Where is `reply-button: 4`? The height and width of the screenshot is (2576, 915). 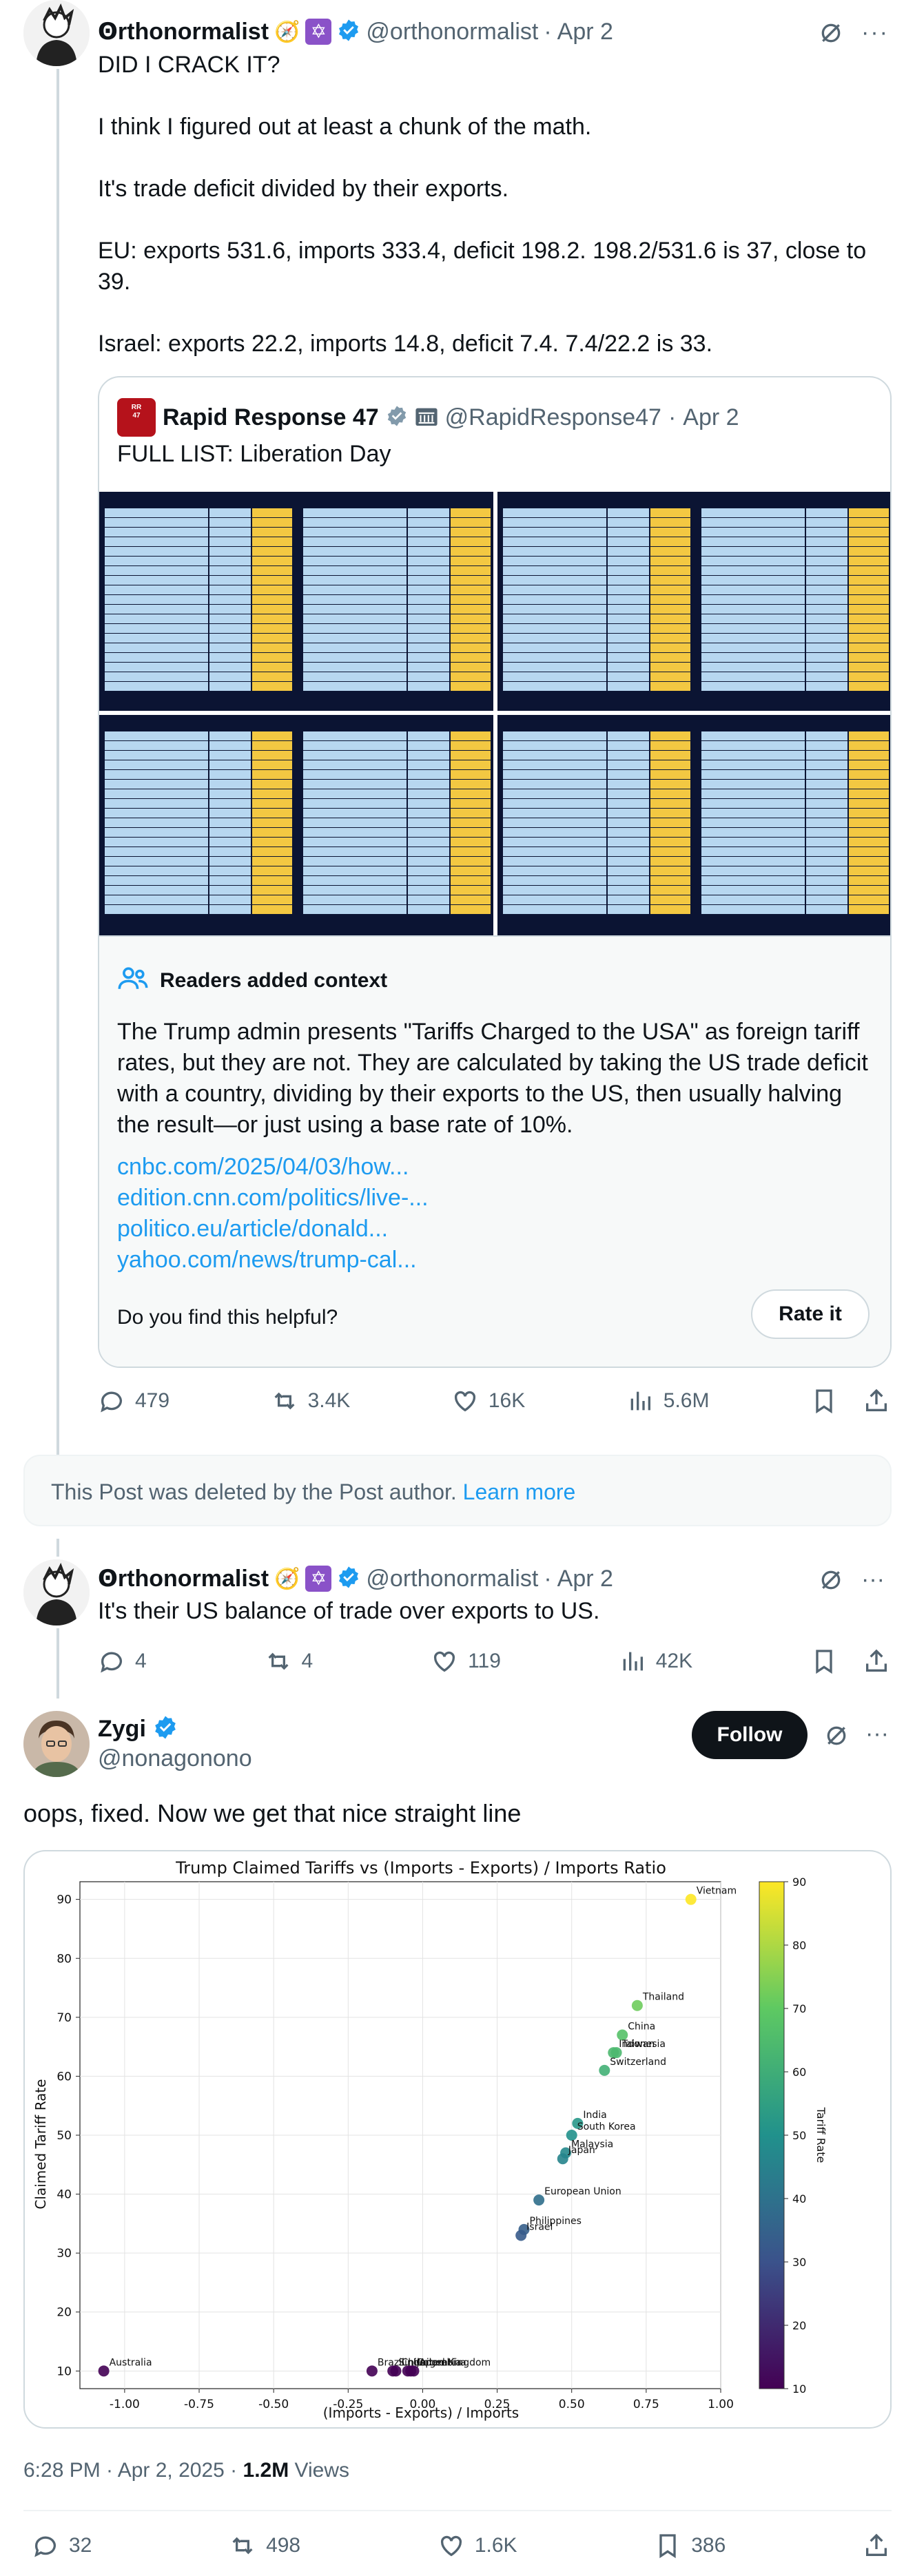
reply-button: 4 is located at coordinates (123, 1661).